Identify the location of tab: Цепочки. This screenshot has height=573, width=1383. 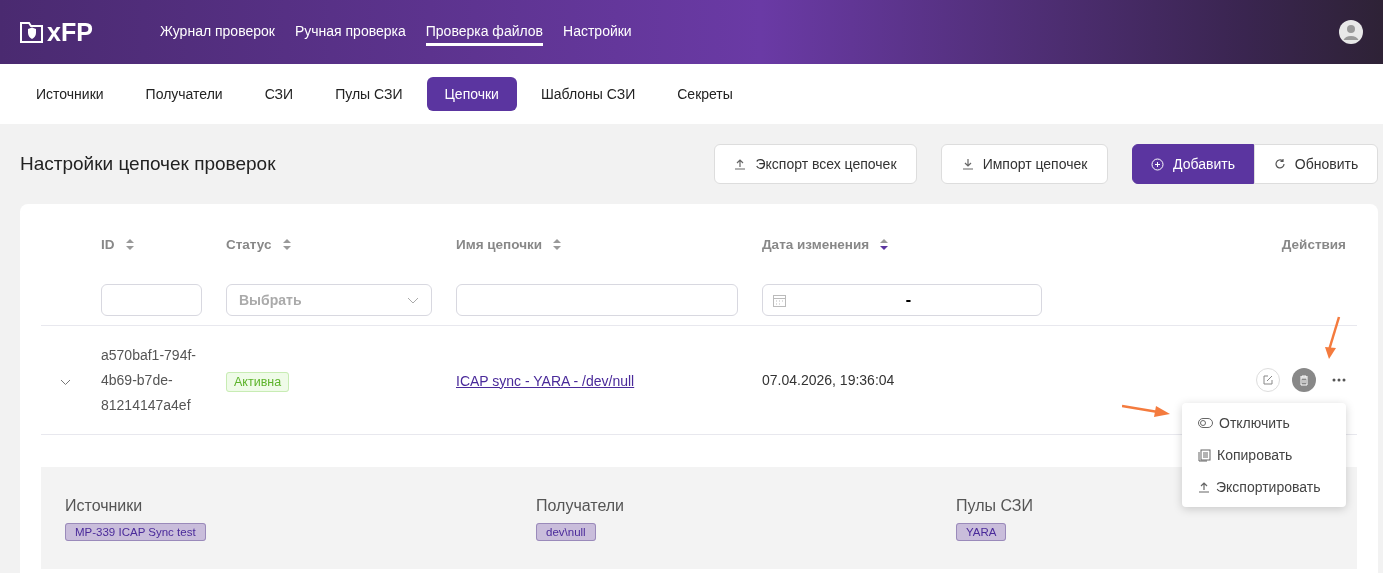
(471, 94).